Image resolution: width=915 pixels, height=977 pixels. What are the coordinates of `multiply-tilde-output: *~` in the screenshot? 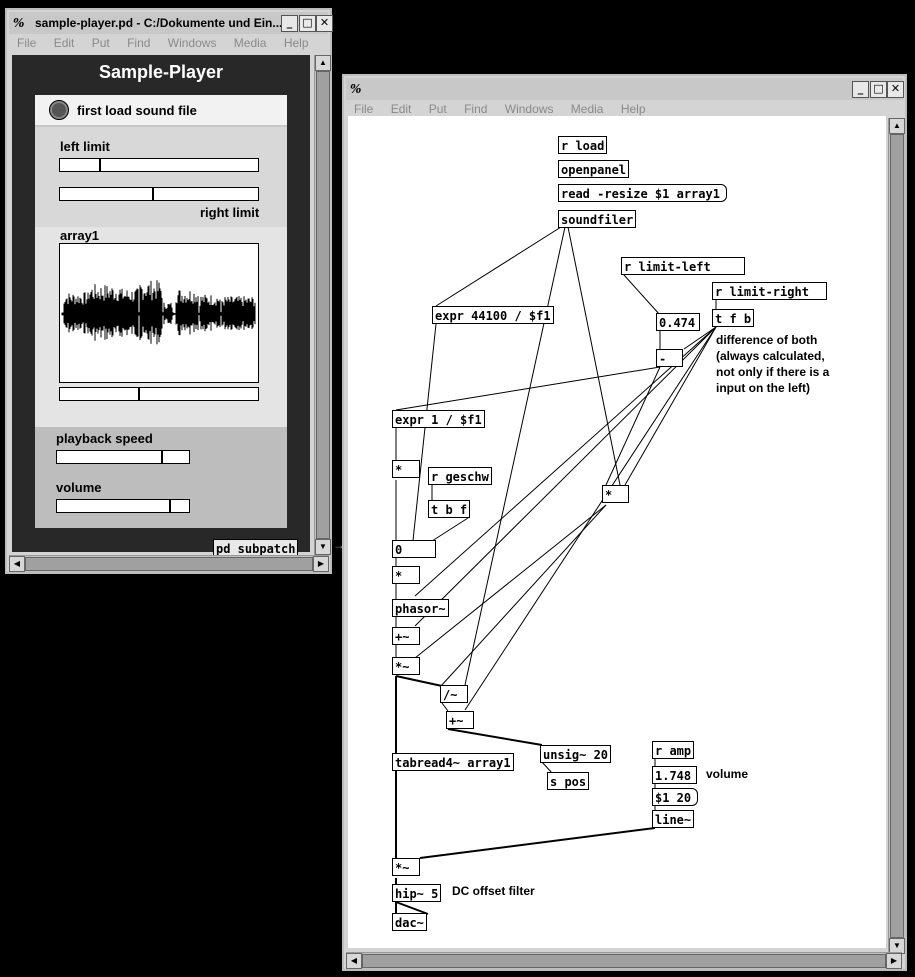 It's located at (406, 867).